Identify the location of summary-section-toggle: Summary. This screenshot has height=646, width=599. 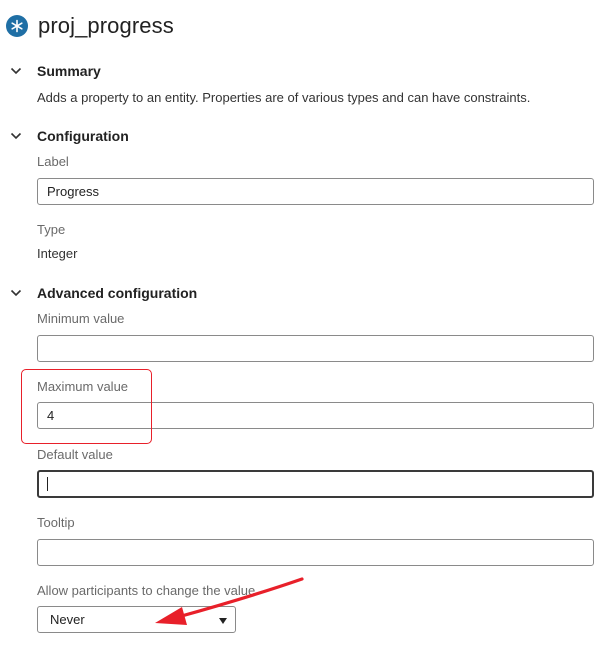
(54, 71).